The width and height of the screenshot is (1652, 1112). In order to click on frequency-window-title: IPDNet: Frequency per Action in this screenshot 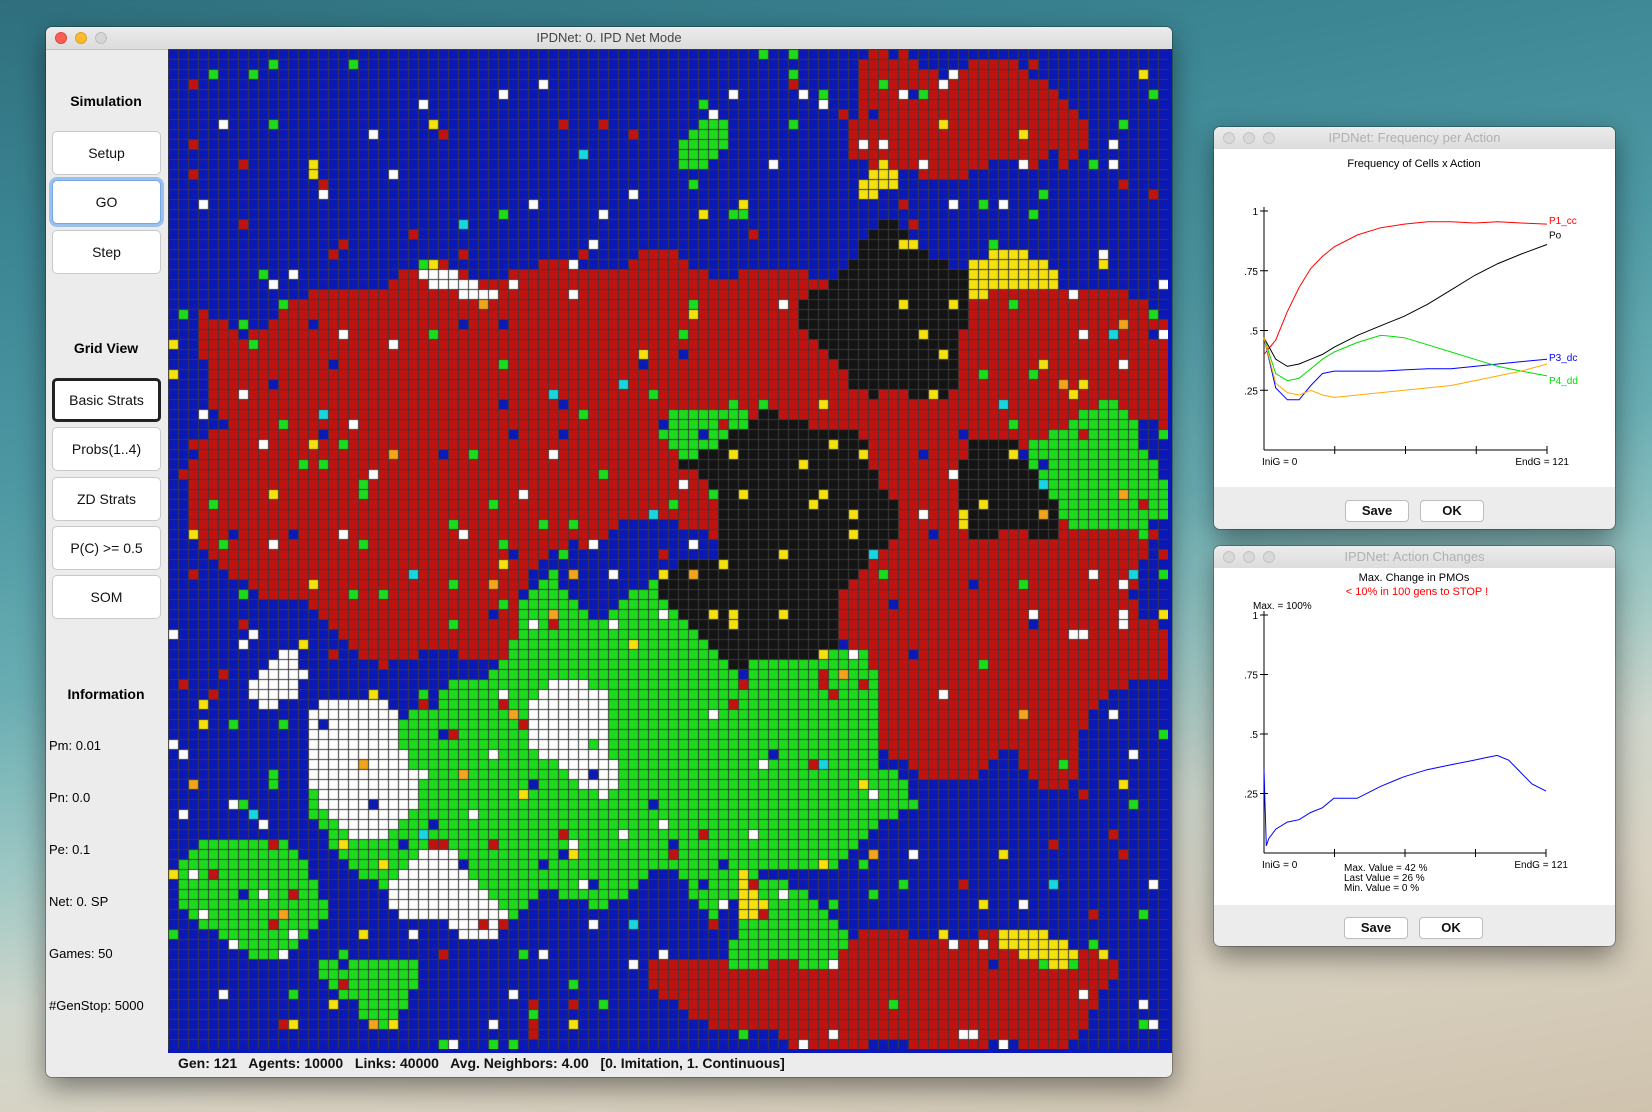, I will do `click(1414, 137)`.